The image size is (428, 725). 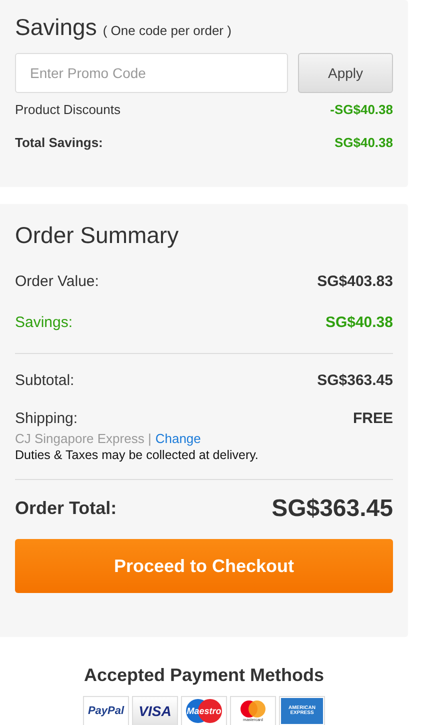 I want to click on shipping-label: Shipping:, so click(x=46, y=418).